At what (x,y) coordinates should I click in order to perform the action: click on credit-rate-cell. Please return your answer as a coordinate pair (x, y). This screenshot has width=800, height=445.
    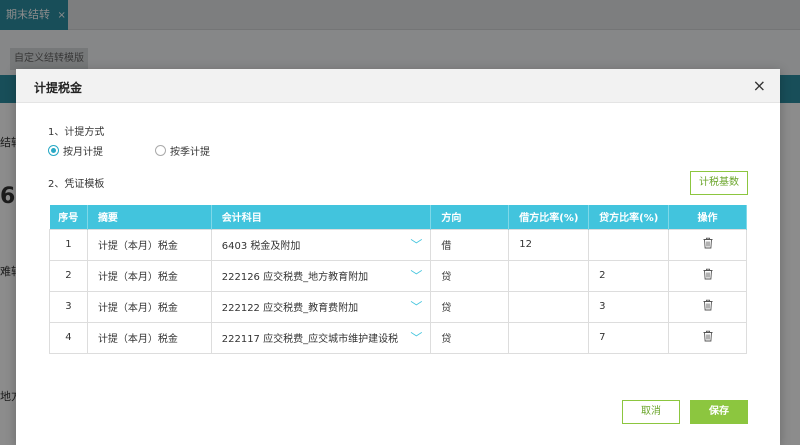
    Looking at the image, I should click on (629, 244).